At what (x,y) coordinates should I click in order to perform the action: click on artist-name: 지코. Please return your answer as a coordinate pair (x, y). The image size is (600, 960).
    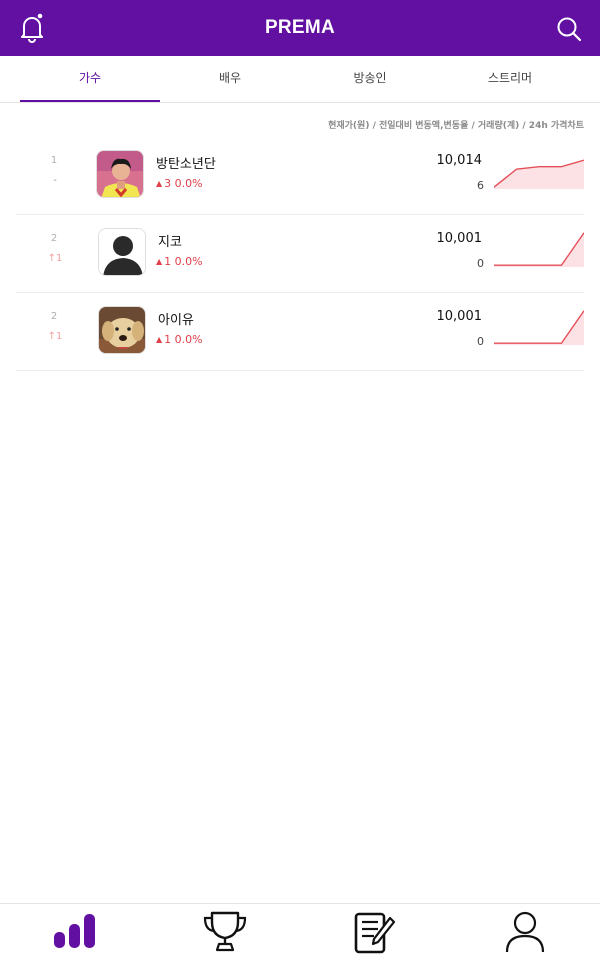
    Looking at the image, I should click on (170, 242).